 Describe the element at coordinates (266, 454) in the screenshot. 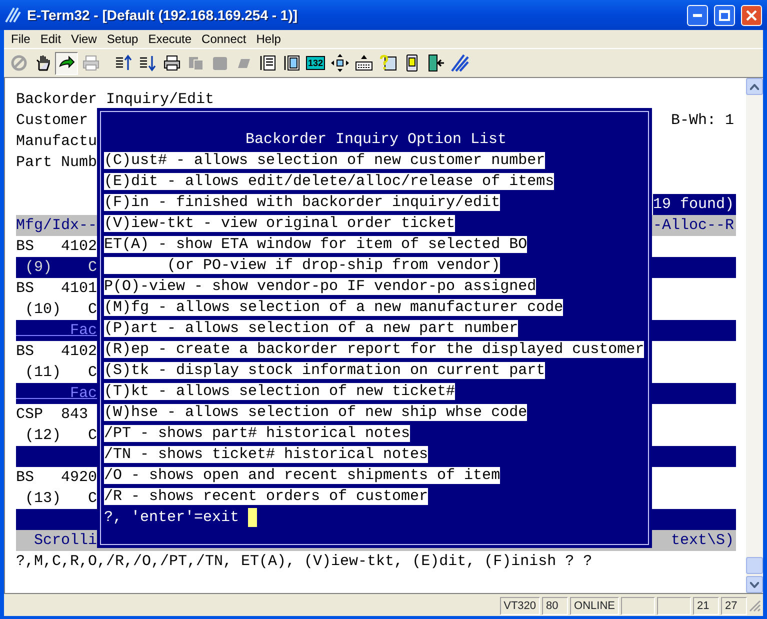

I see `option-text: /TN - shows ticket# historical notes` at that location.